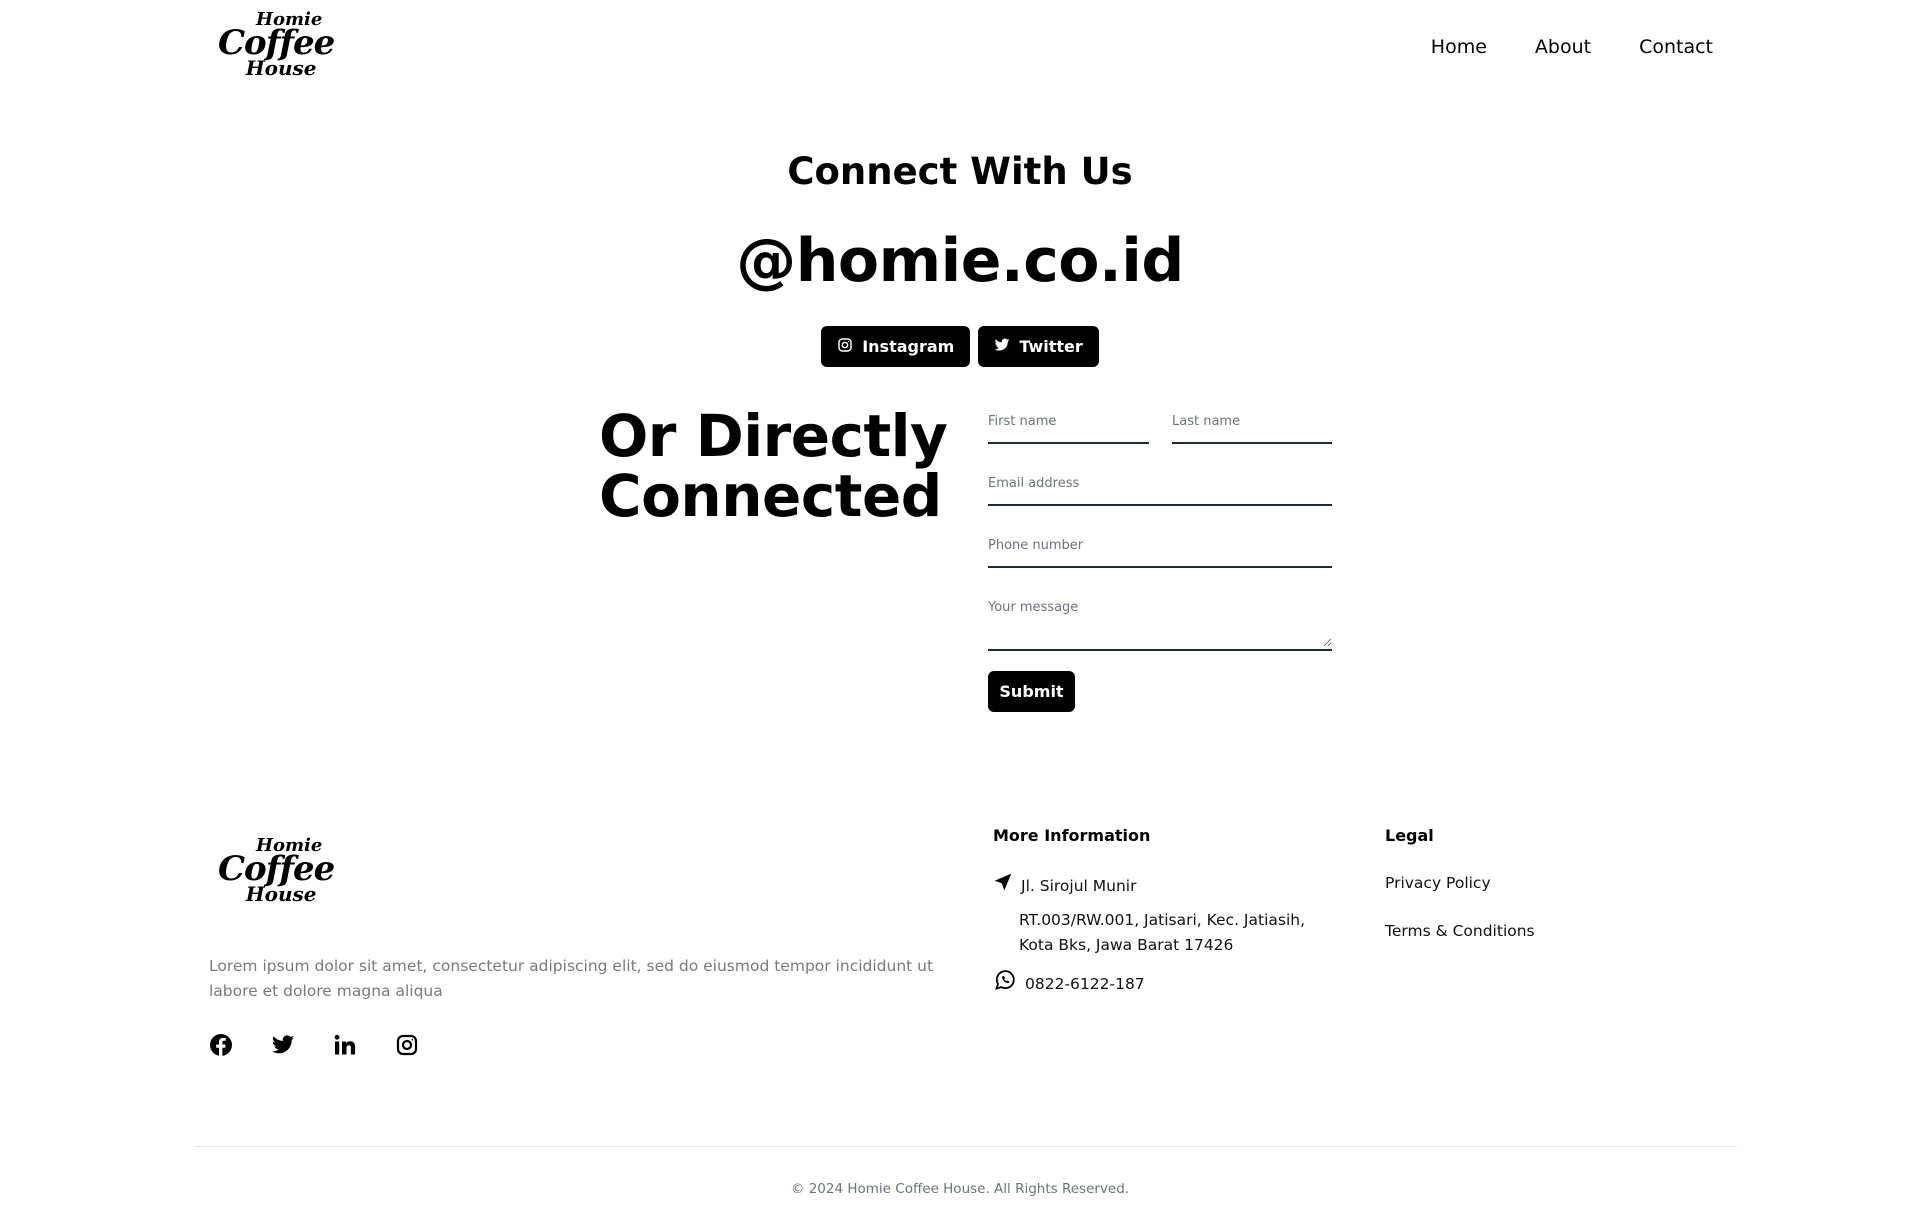  Describe the element at coordinates (960, 171) in the screenshot. I see `connect-title: Connect With Us` at that location.